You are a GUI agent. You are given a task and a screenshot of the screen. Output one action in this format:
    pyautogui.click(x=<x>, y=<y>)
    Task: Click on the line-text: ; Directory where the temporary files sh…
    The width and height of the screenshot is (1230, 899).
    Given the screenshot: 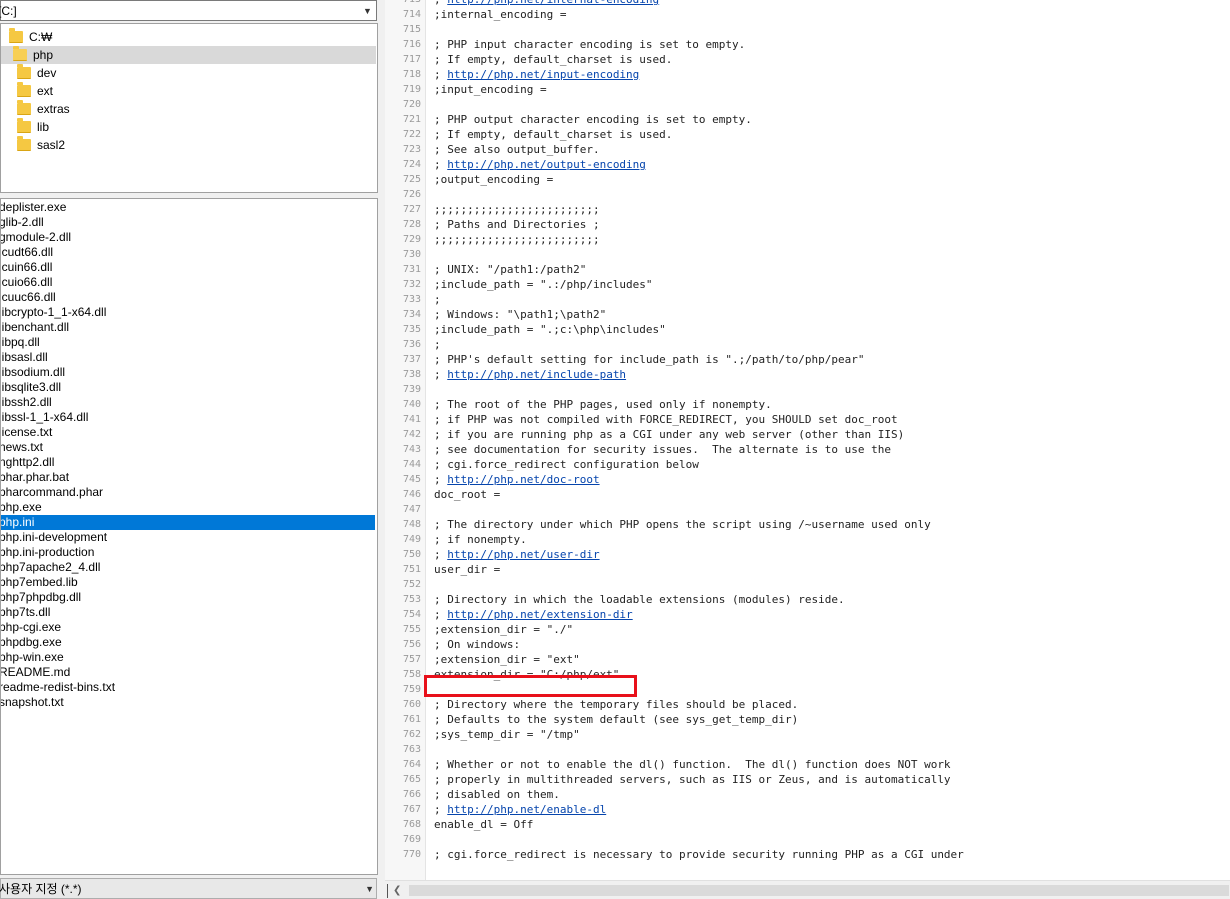 What is the action you would take?
    pyautogui.click(x=616, y=704)
    